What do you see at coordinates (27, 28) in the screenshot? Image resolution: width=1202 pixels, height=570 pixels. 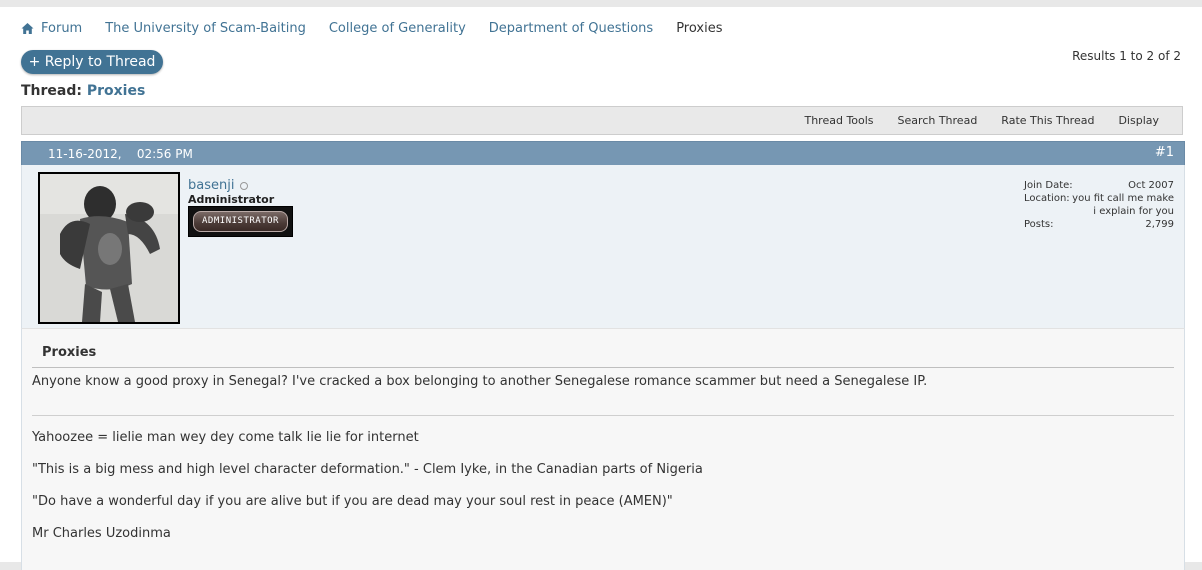 I see `home-icon` at bounding box center [27, 28].